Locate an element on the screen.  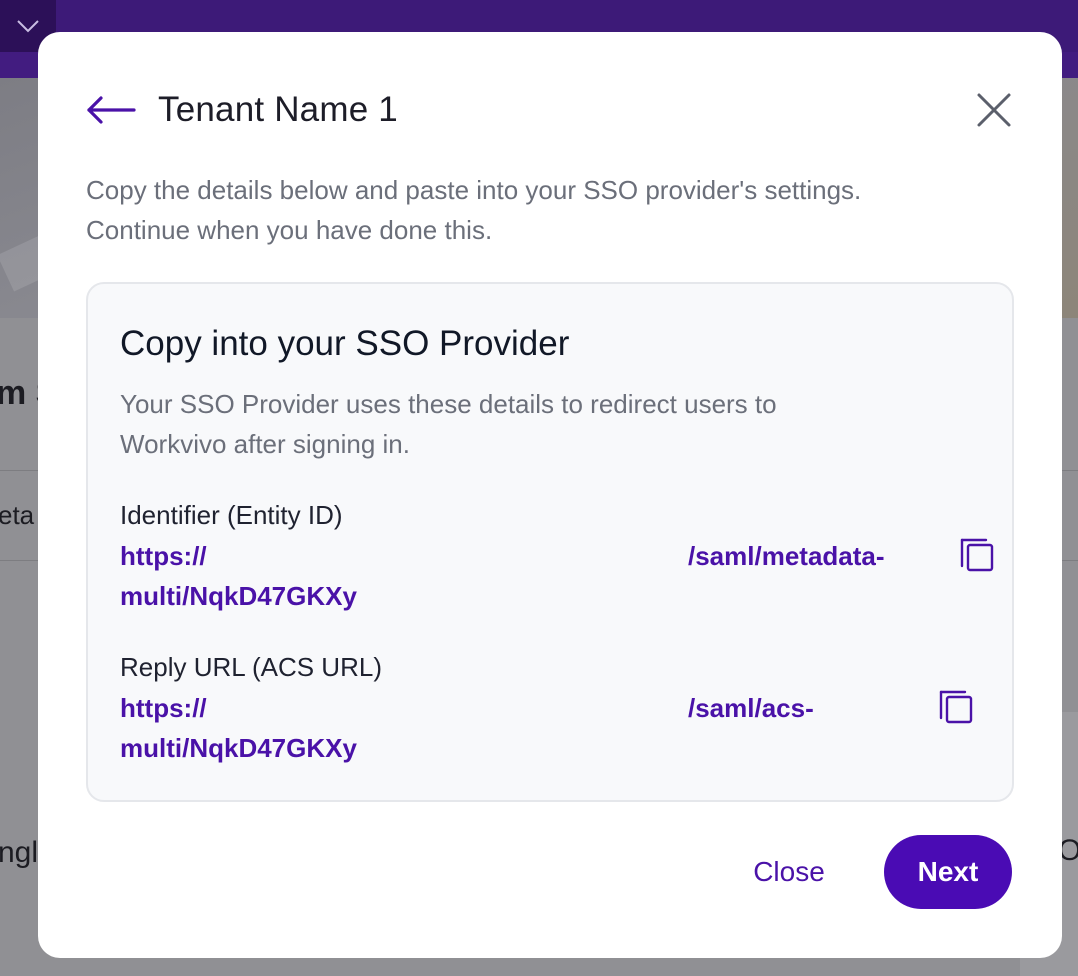
entity-id-label: Identifier (Entity ID) is located at coordinates (231, 515).